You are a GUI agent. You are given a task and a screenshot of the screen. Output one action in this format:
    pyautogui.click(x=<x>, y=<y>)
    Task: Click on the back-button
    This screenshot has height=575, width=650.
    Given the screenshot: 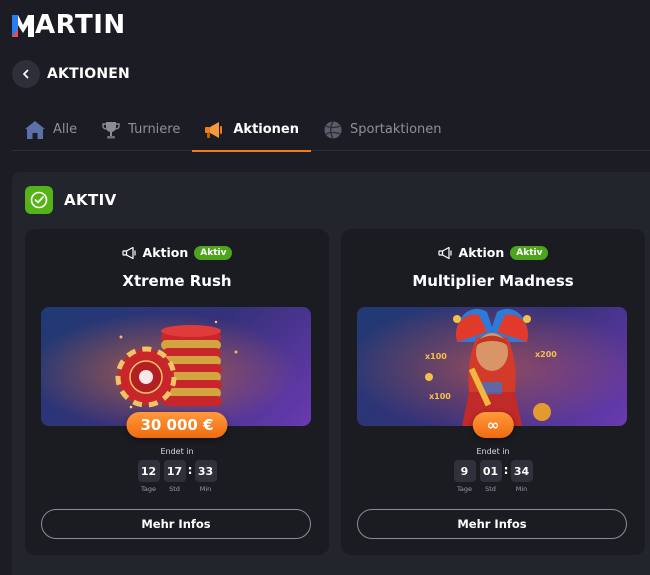 What is the action you would take?
    pyautogui.click(x=26, y=74)
    